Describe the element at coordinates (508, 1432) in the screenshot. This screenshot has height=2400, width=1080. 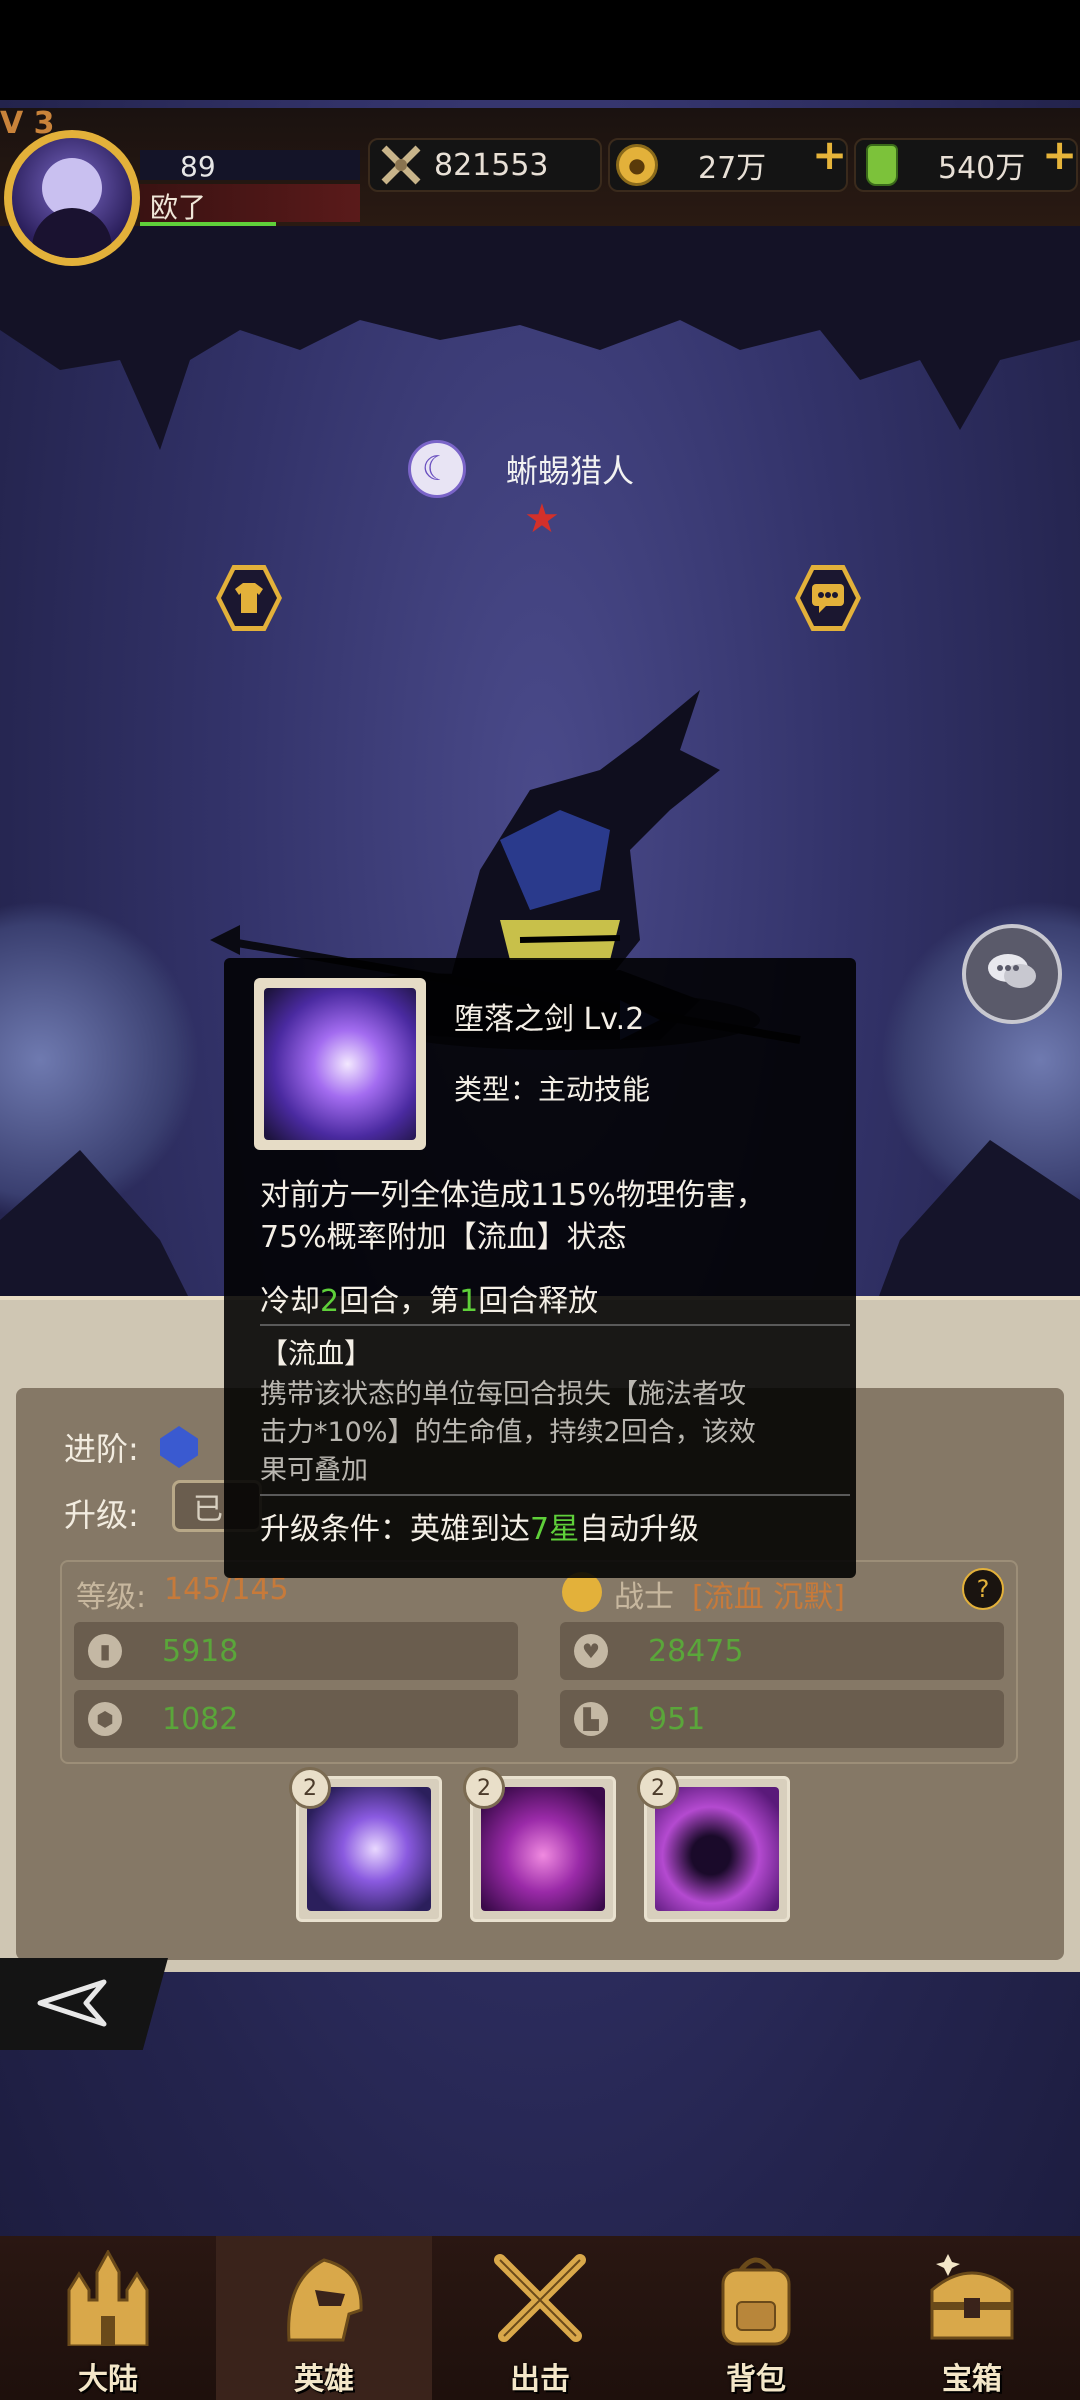
I see `tooltip-status-line2: 击力*10%】的生命值，持续2回合，该效` at that location.